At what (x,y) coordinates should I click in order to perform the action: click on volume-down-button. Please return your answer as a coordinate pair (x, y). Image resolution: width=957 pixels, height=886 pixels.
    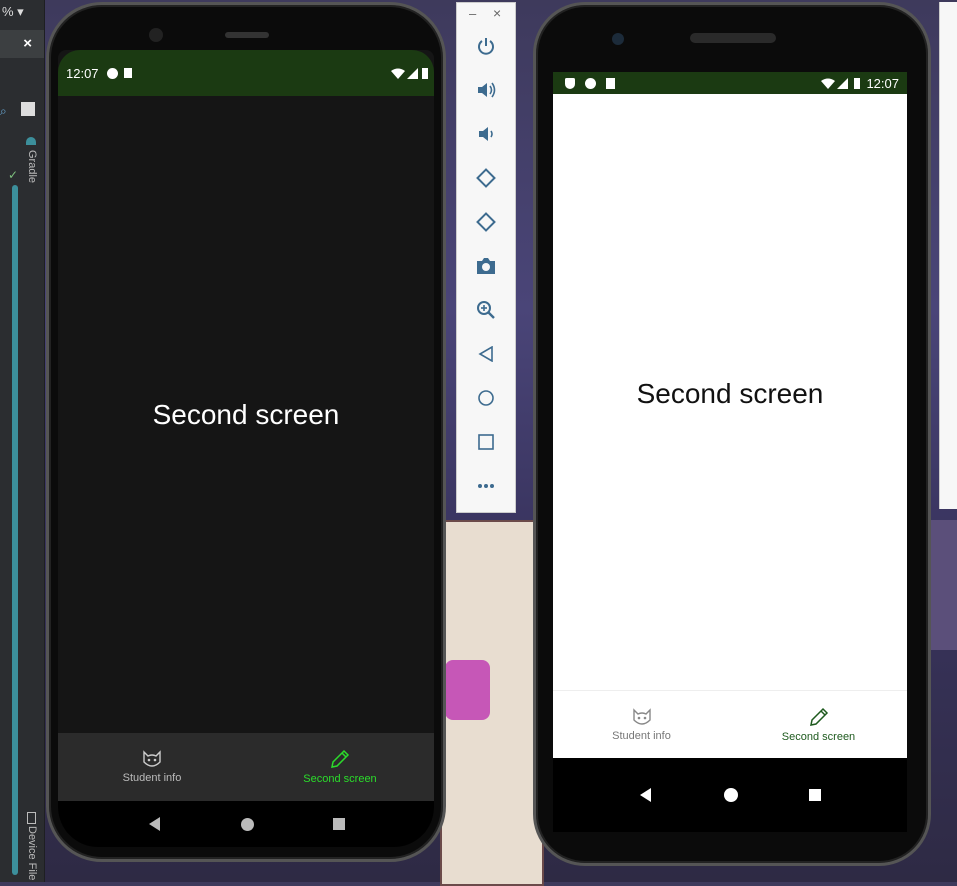
    Looking at the image, I should click on (486, 134).